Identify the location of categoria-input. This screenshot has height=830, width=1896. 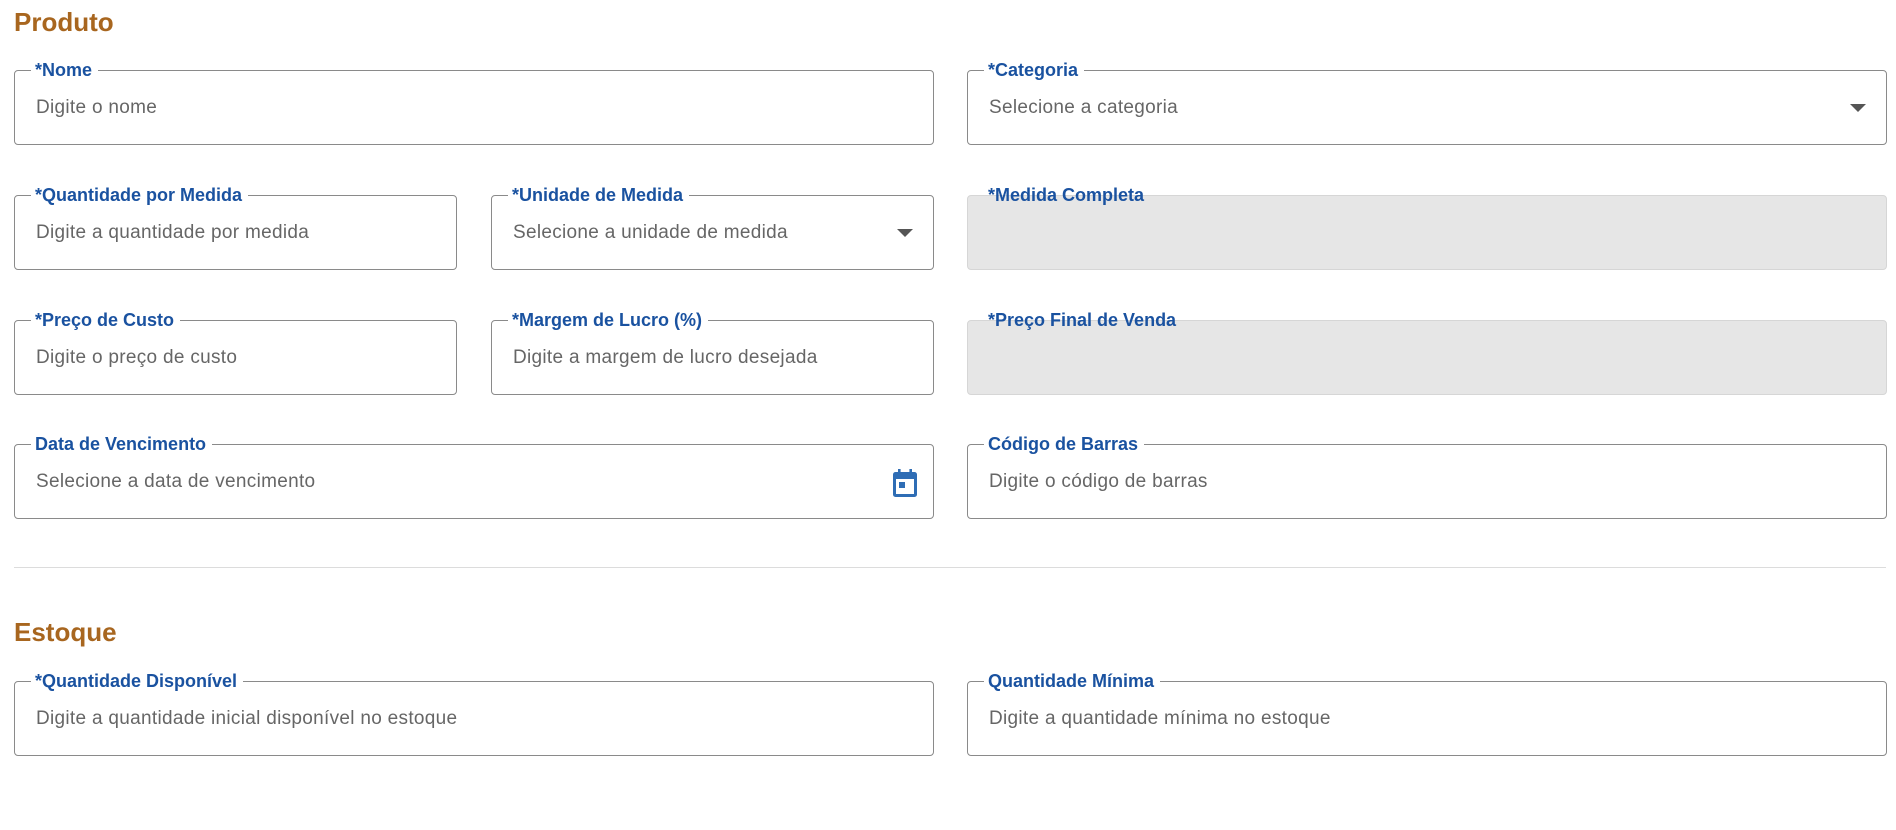
(1407, 107).